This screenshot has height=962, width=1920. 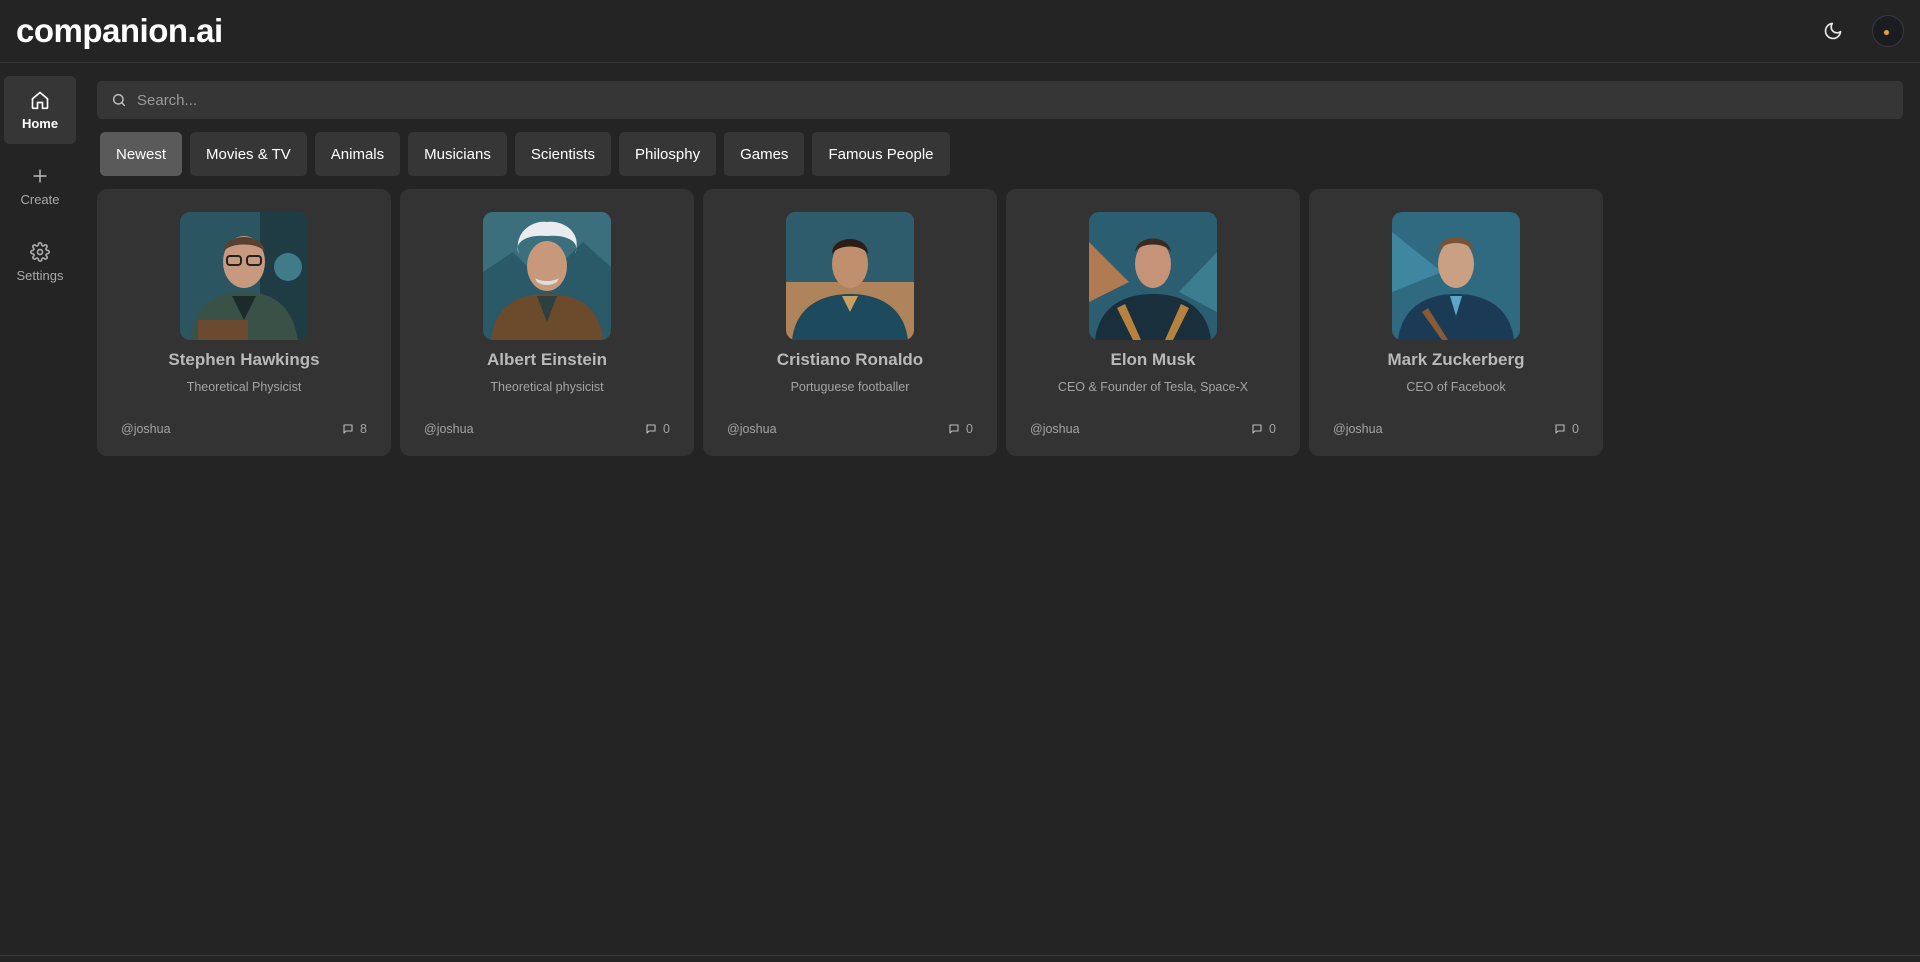 What do you see at coordinates (457, 154) in the screenshot?
I see `category-musicians: Musicians` at bounding box center [457, 154].